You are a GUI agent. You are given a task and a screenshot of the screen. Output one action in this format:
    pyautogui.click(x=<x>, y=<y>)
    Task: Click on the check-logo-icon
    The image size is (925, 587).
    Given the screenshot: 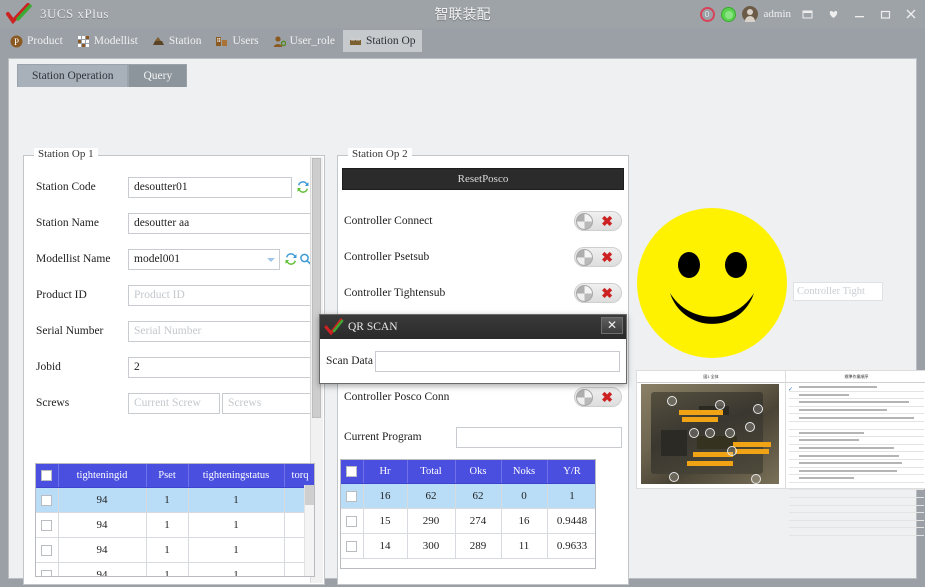 What is the action you would take?
    pyautogui.click(x=334, y=327)
    